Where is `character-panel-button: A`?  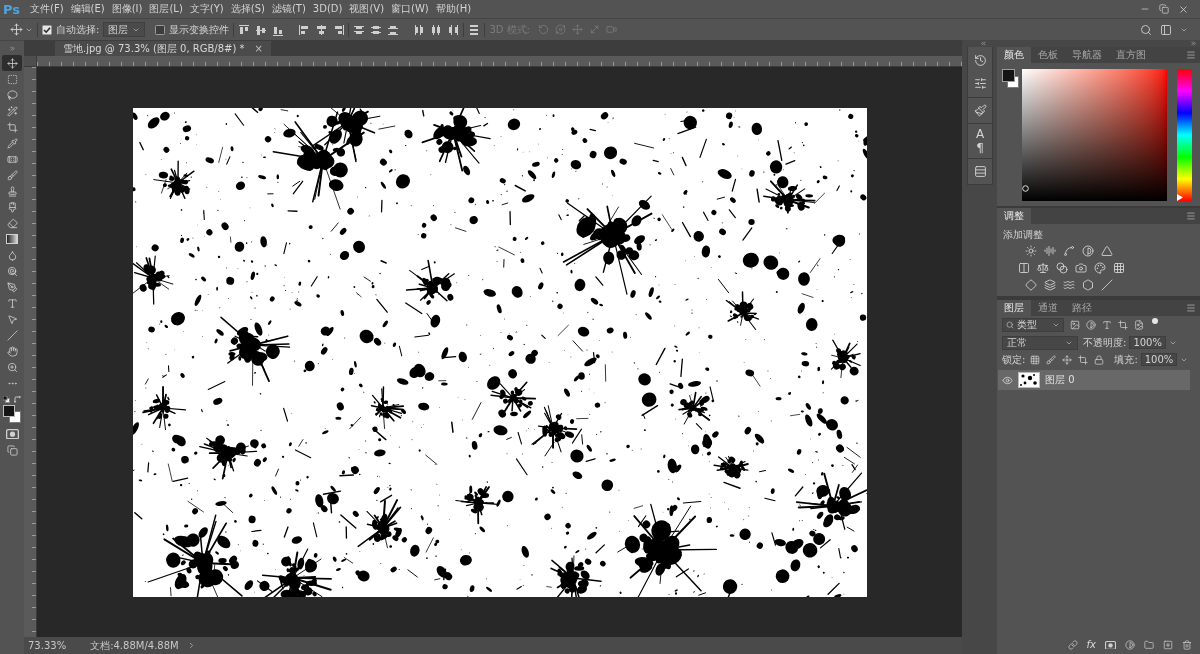 character-panel-button: A is located at coordinates (980, 134).